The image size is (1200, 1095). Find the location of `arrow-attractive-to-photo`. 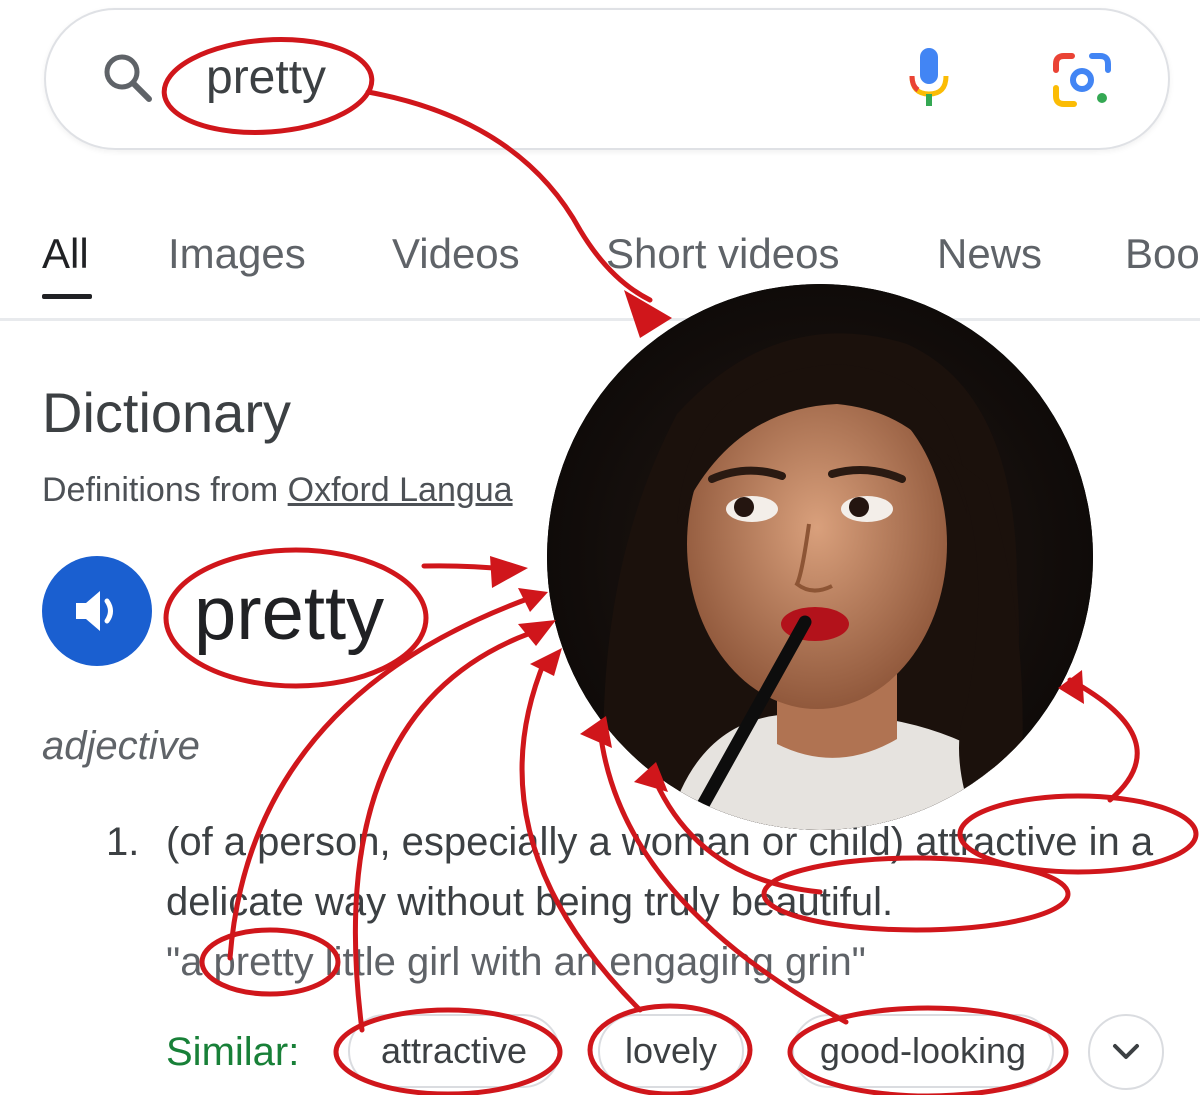

arrow-attractive-to-photo is located at coordinates (1103, 740).